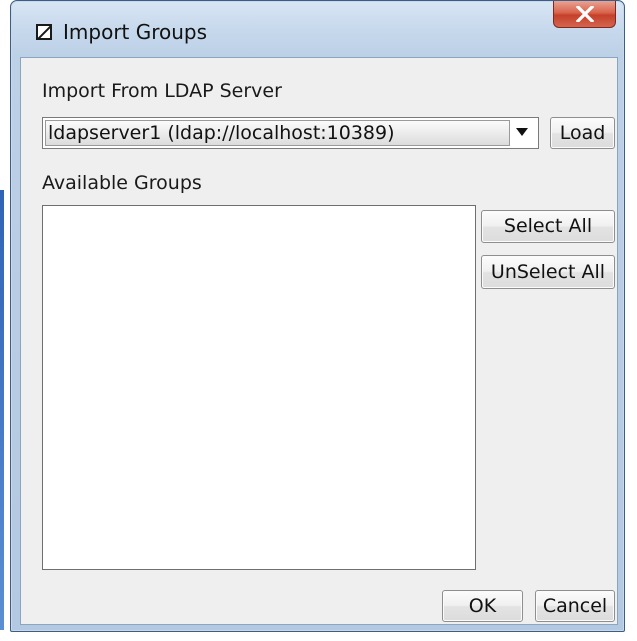 The height and width of the screenshot is (641, 637). What do you see at coordinates (162, 91) in the screenshot?
I see `ldap-server-label: Import From LDAP Server` at bounding box center [162, 91].